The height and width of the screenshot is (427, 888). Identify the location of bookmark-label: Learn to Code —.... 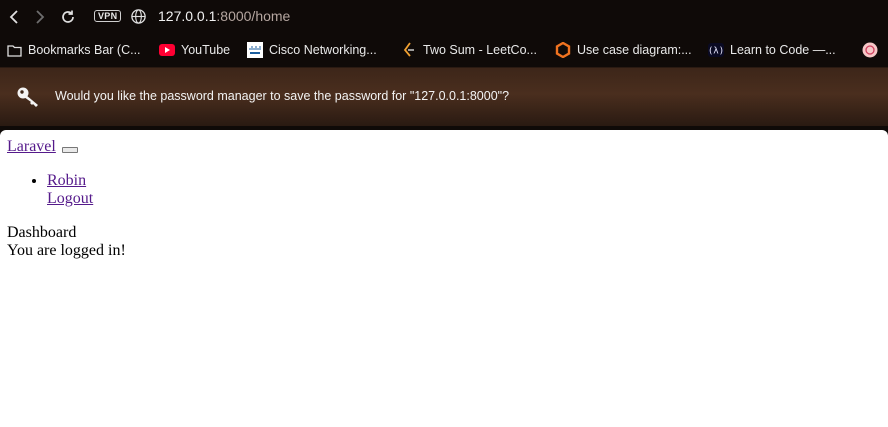
(783, 50).